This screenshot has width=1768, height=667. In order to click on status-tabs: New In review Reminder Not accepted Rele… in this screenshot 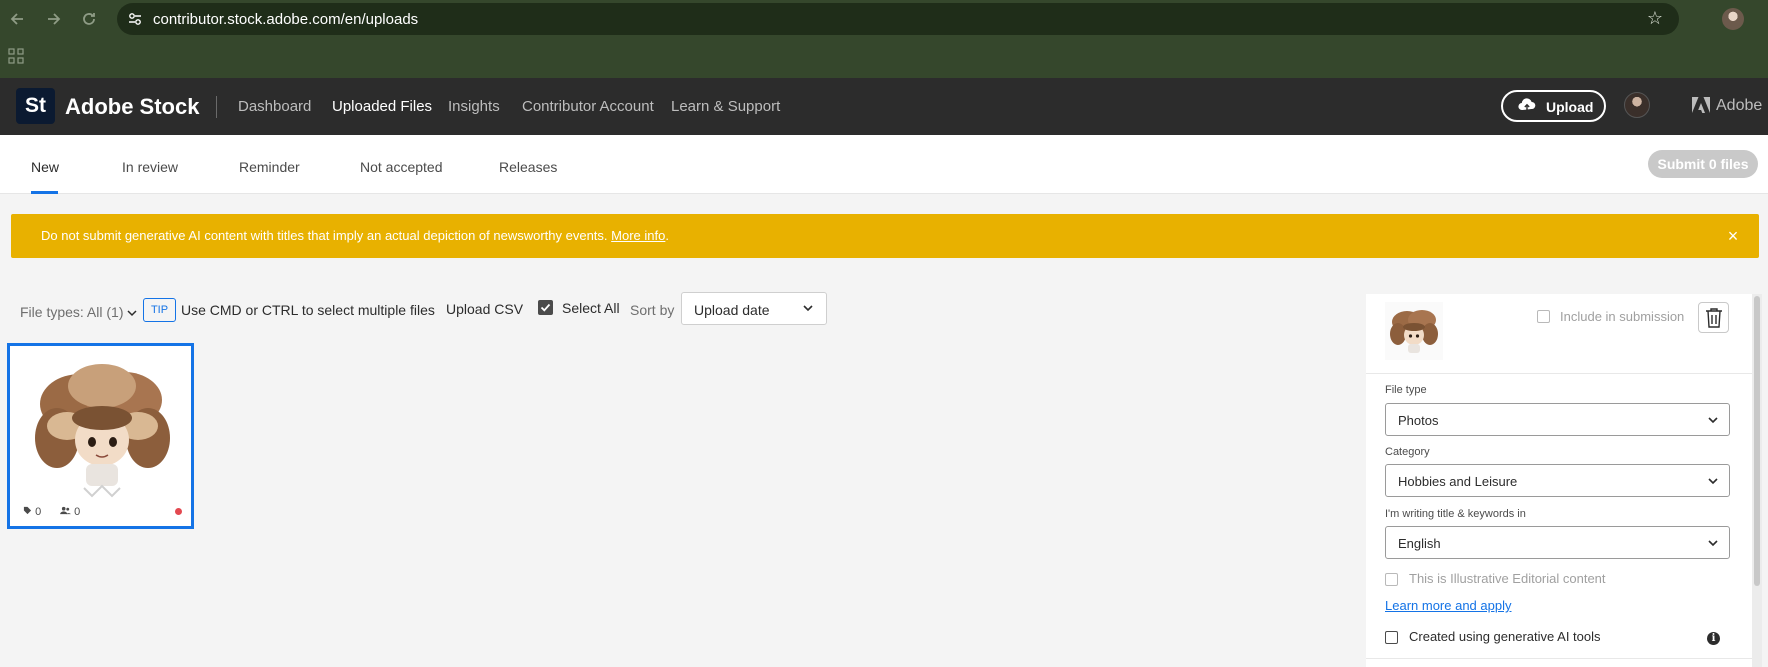, I will do `click(884, 164)`.